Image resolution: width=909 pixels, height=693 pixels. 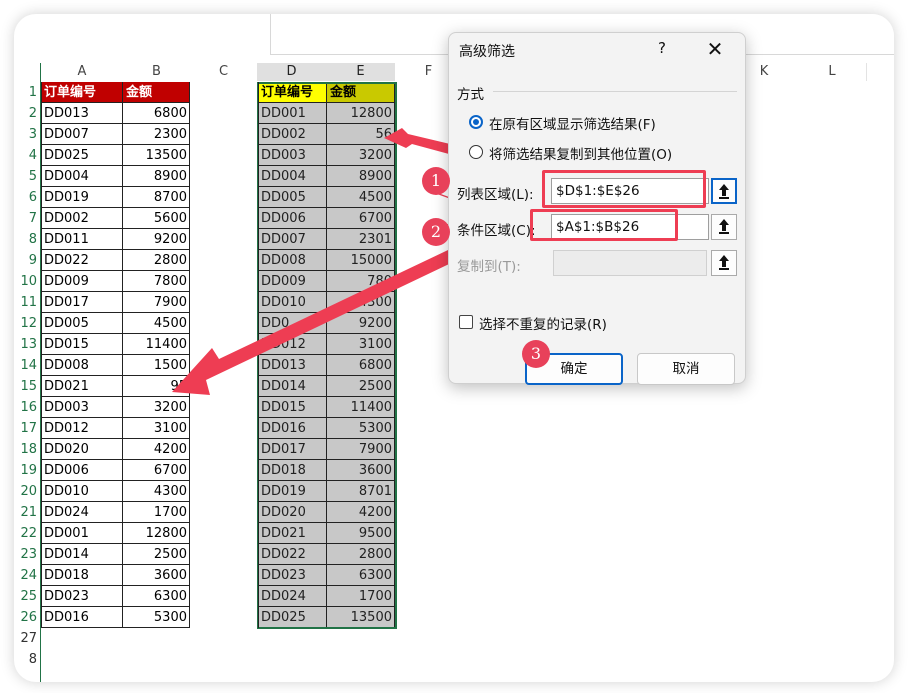 What do you see at coordinates (361, 197) in the screenshot?
I see `cell-amount: 4500` at bounding box center [361, 197].